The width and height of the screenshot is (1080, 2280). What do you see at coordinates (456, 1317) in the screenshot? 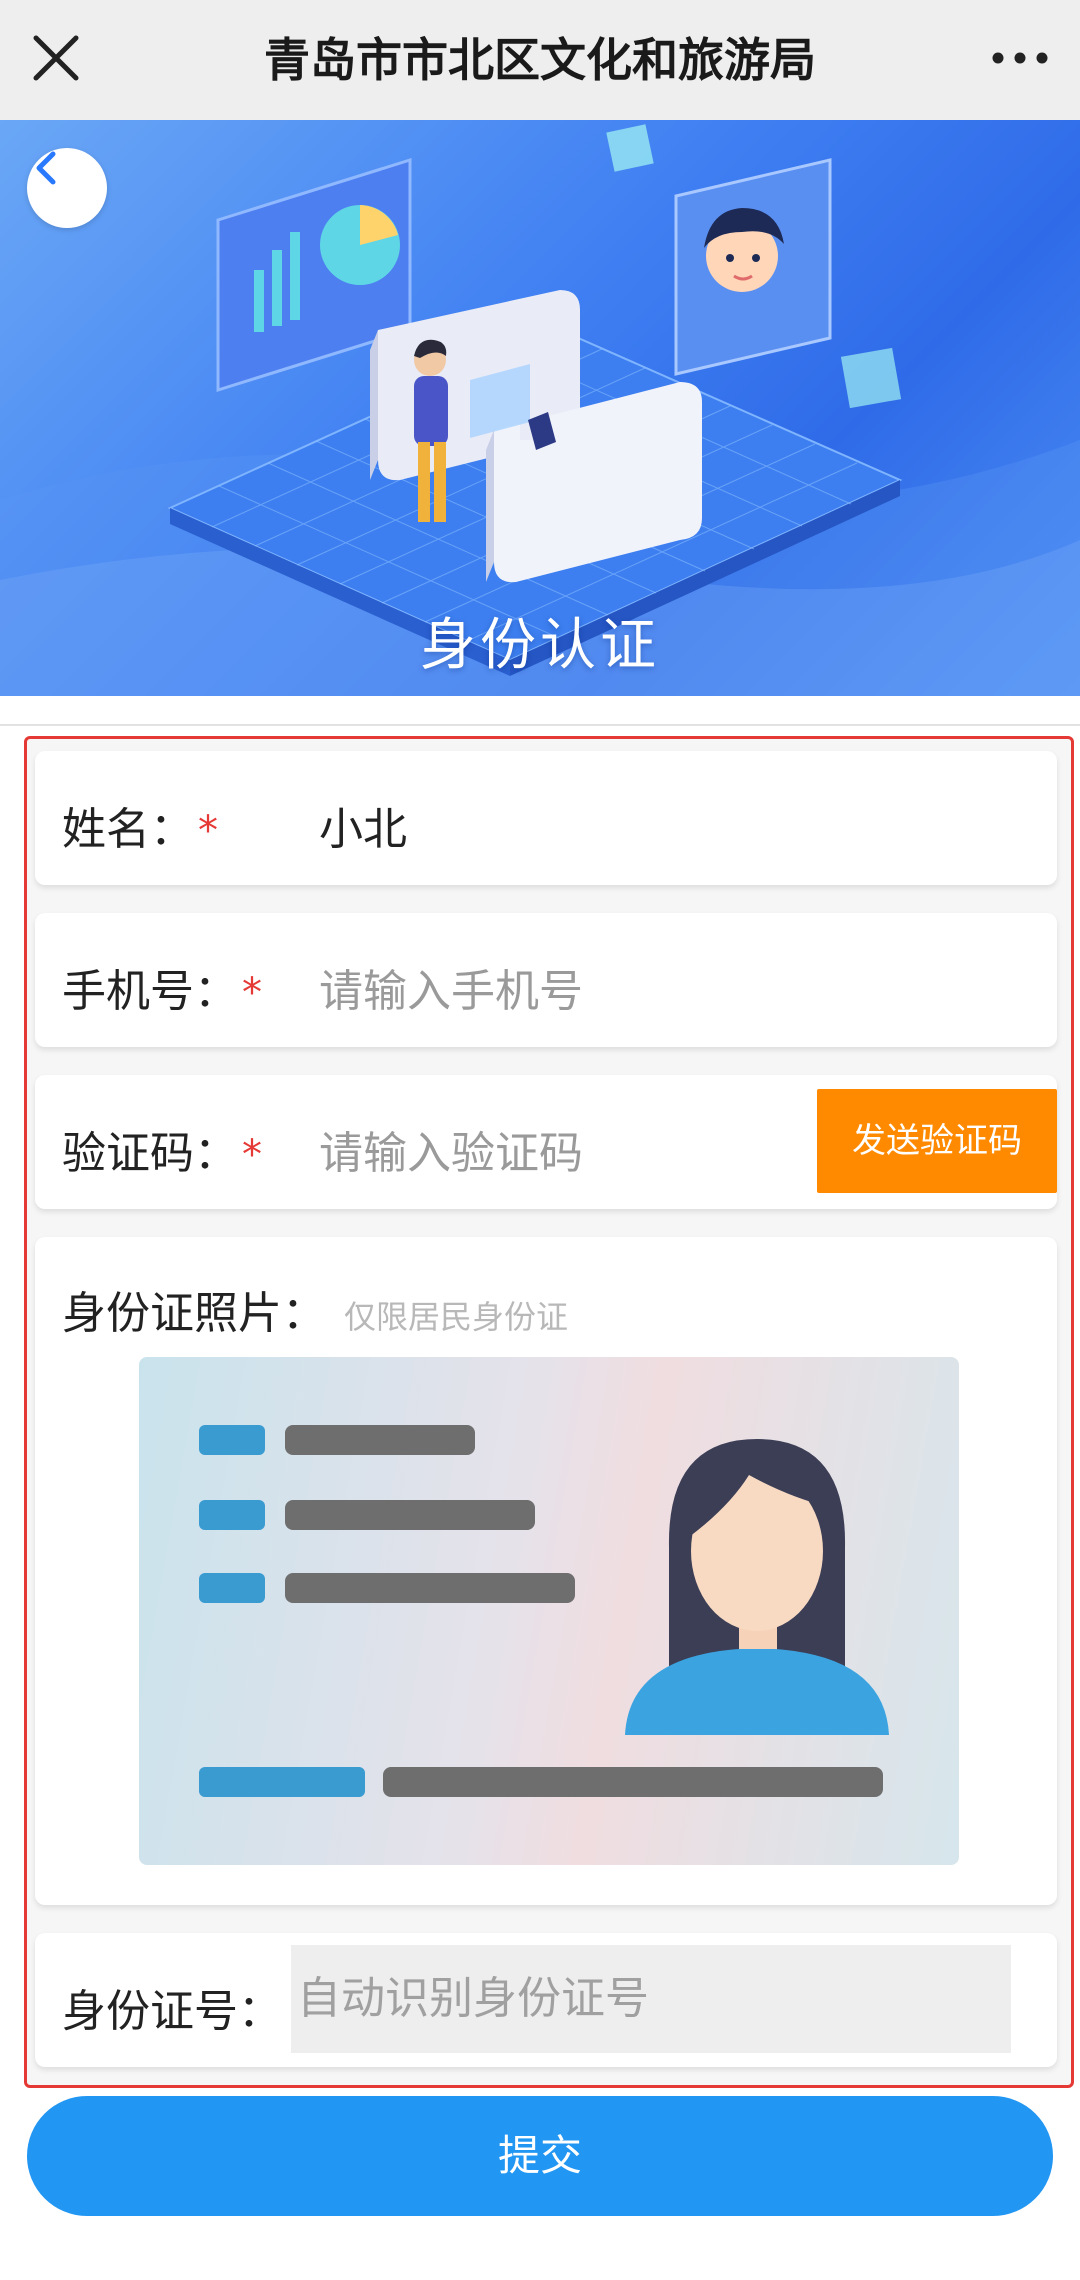
I see `id-photo-hint: 仅限居民身份证` at bounding box center [456, 1317].